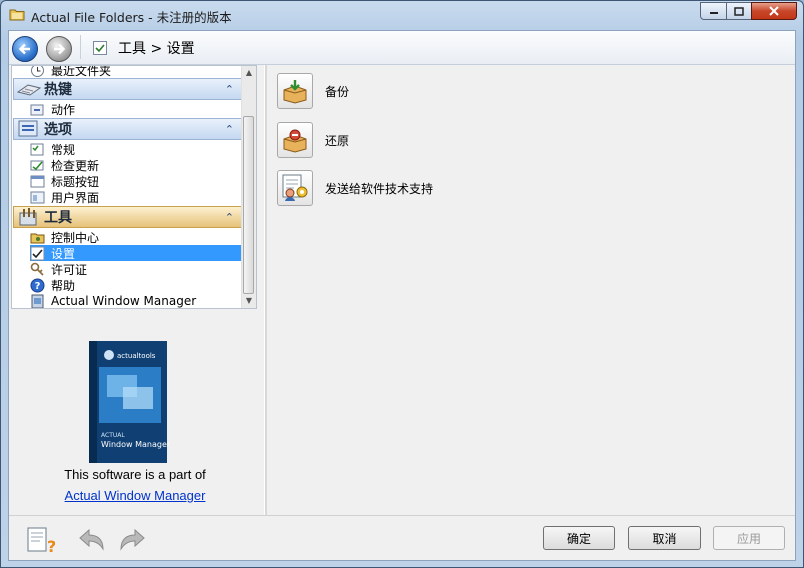  Describe the element at coordinates (37, 165) in the screenshot. I see `update-icon` at that location.